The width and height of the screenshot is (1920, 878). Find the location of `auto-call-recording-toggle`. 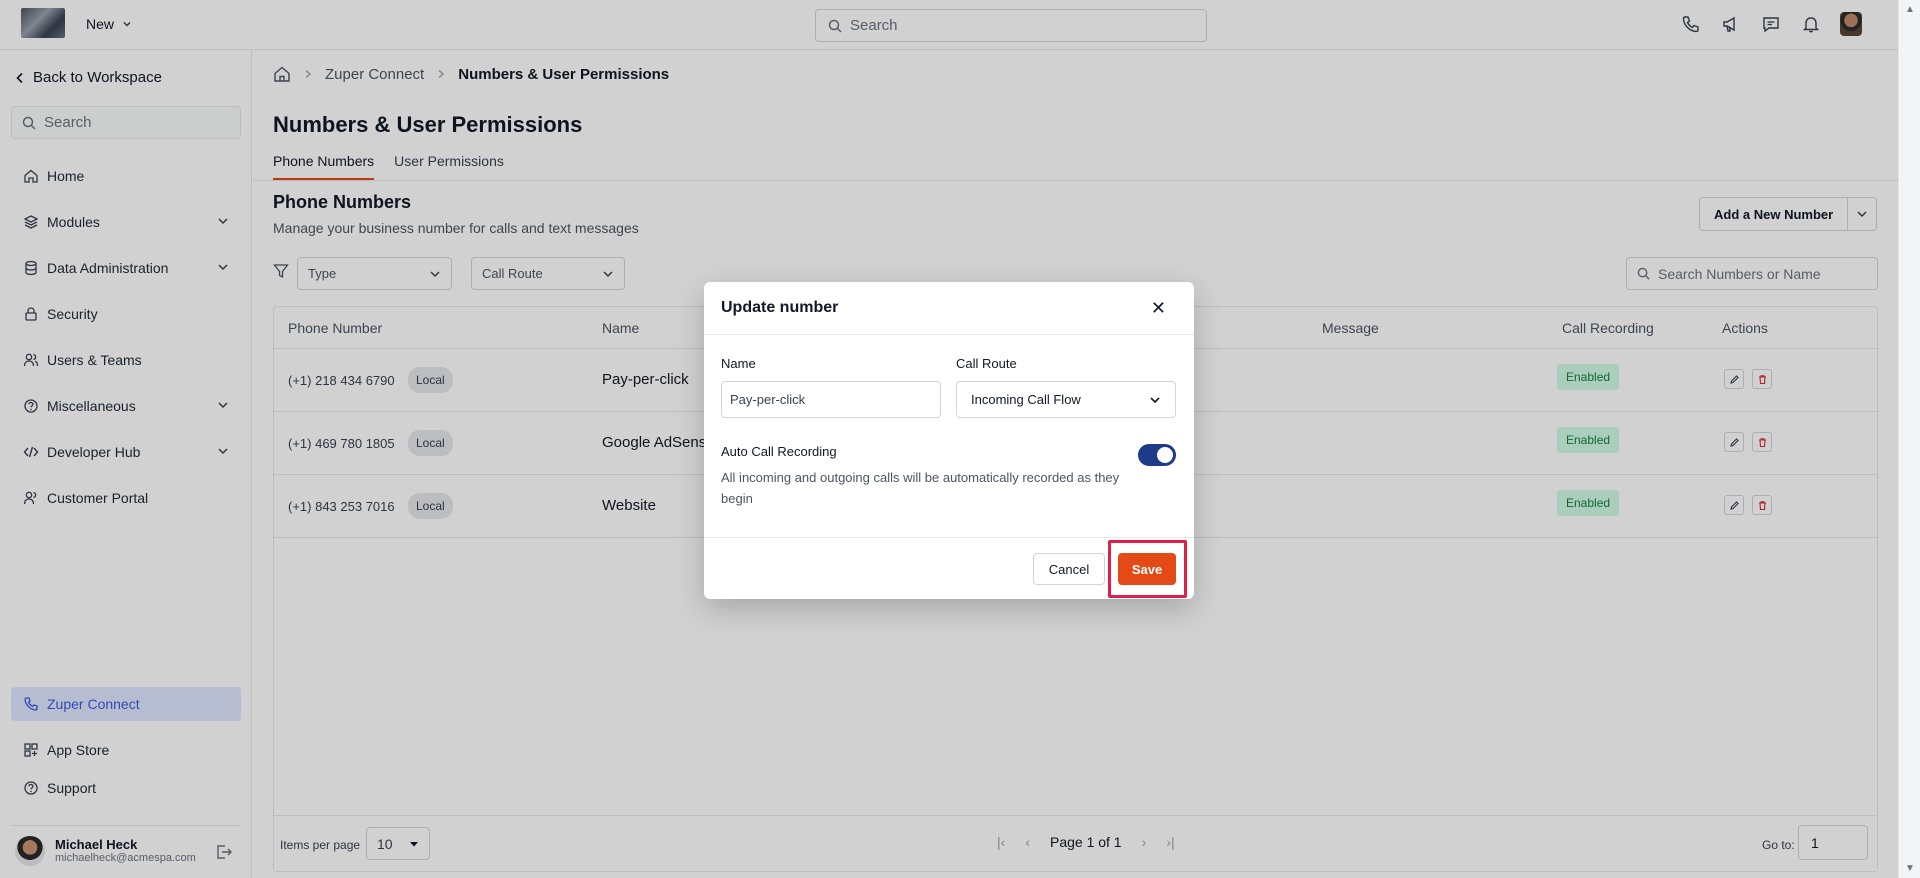

auto-call-recording-toggle is located at coordinates (1157, 455).